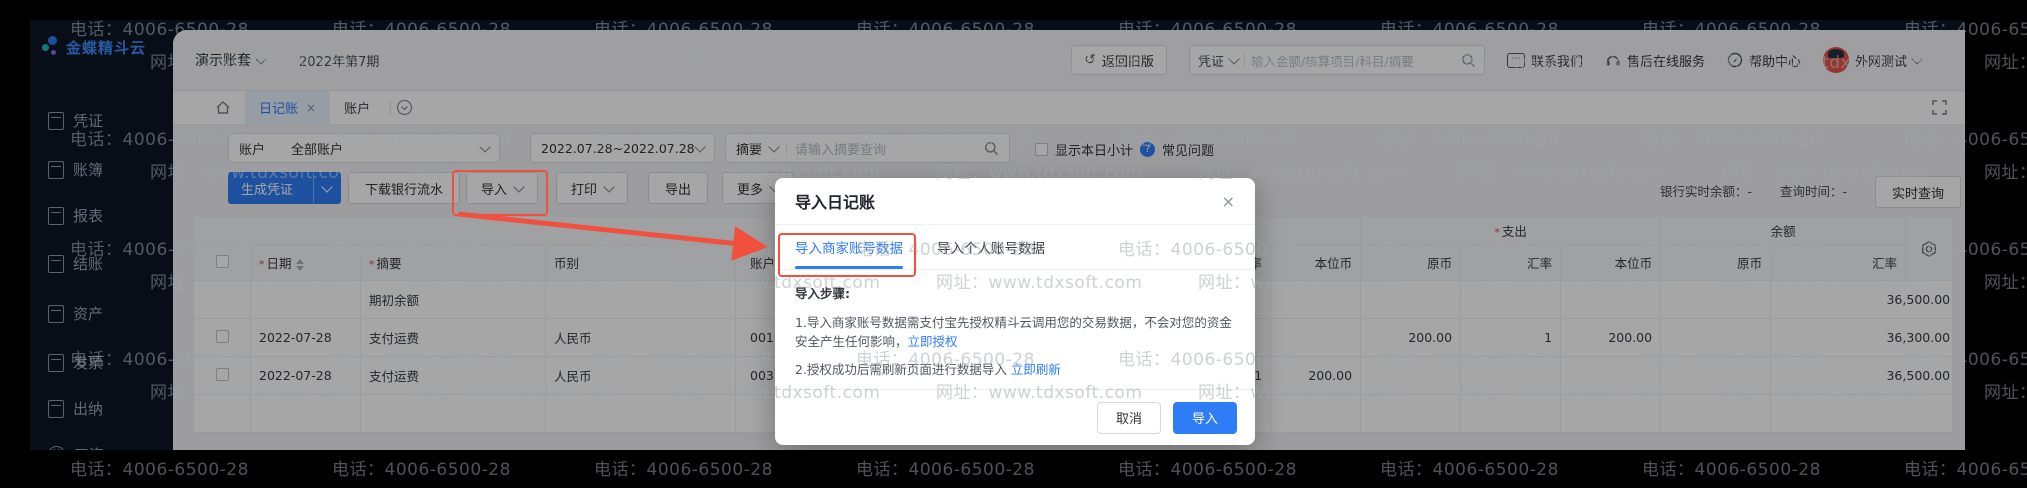  Describe the element at coordinates (991, 253) in the screenshot. I see `tab-personal-account-data: 导入个人账号数据` at that location.